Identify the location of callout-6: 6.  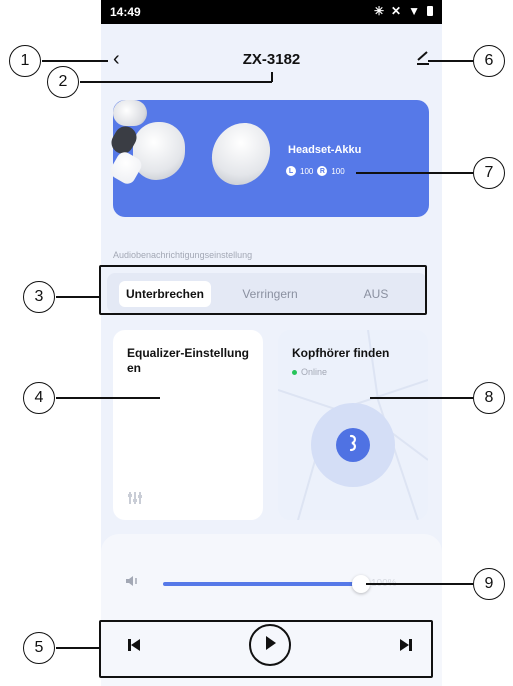
(489, 61).